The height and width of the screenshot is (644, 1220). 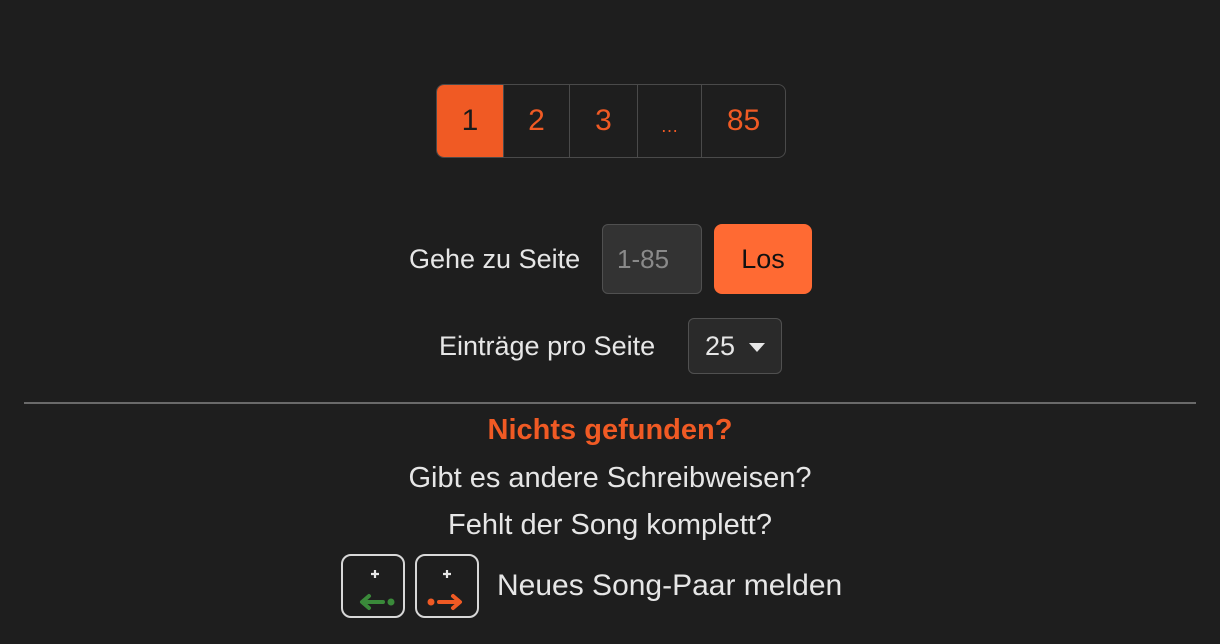 I want to click on page-link-1: 1, so click(x=470, y=121).